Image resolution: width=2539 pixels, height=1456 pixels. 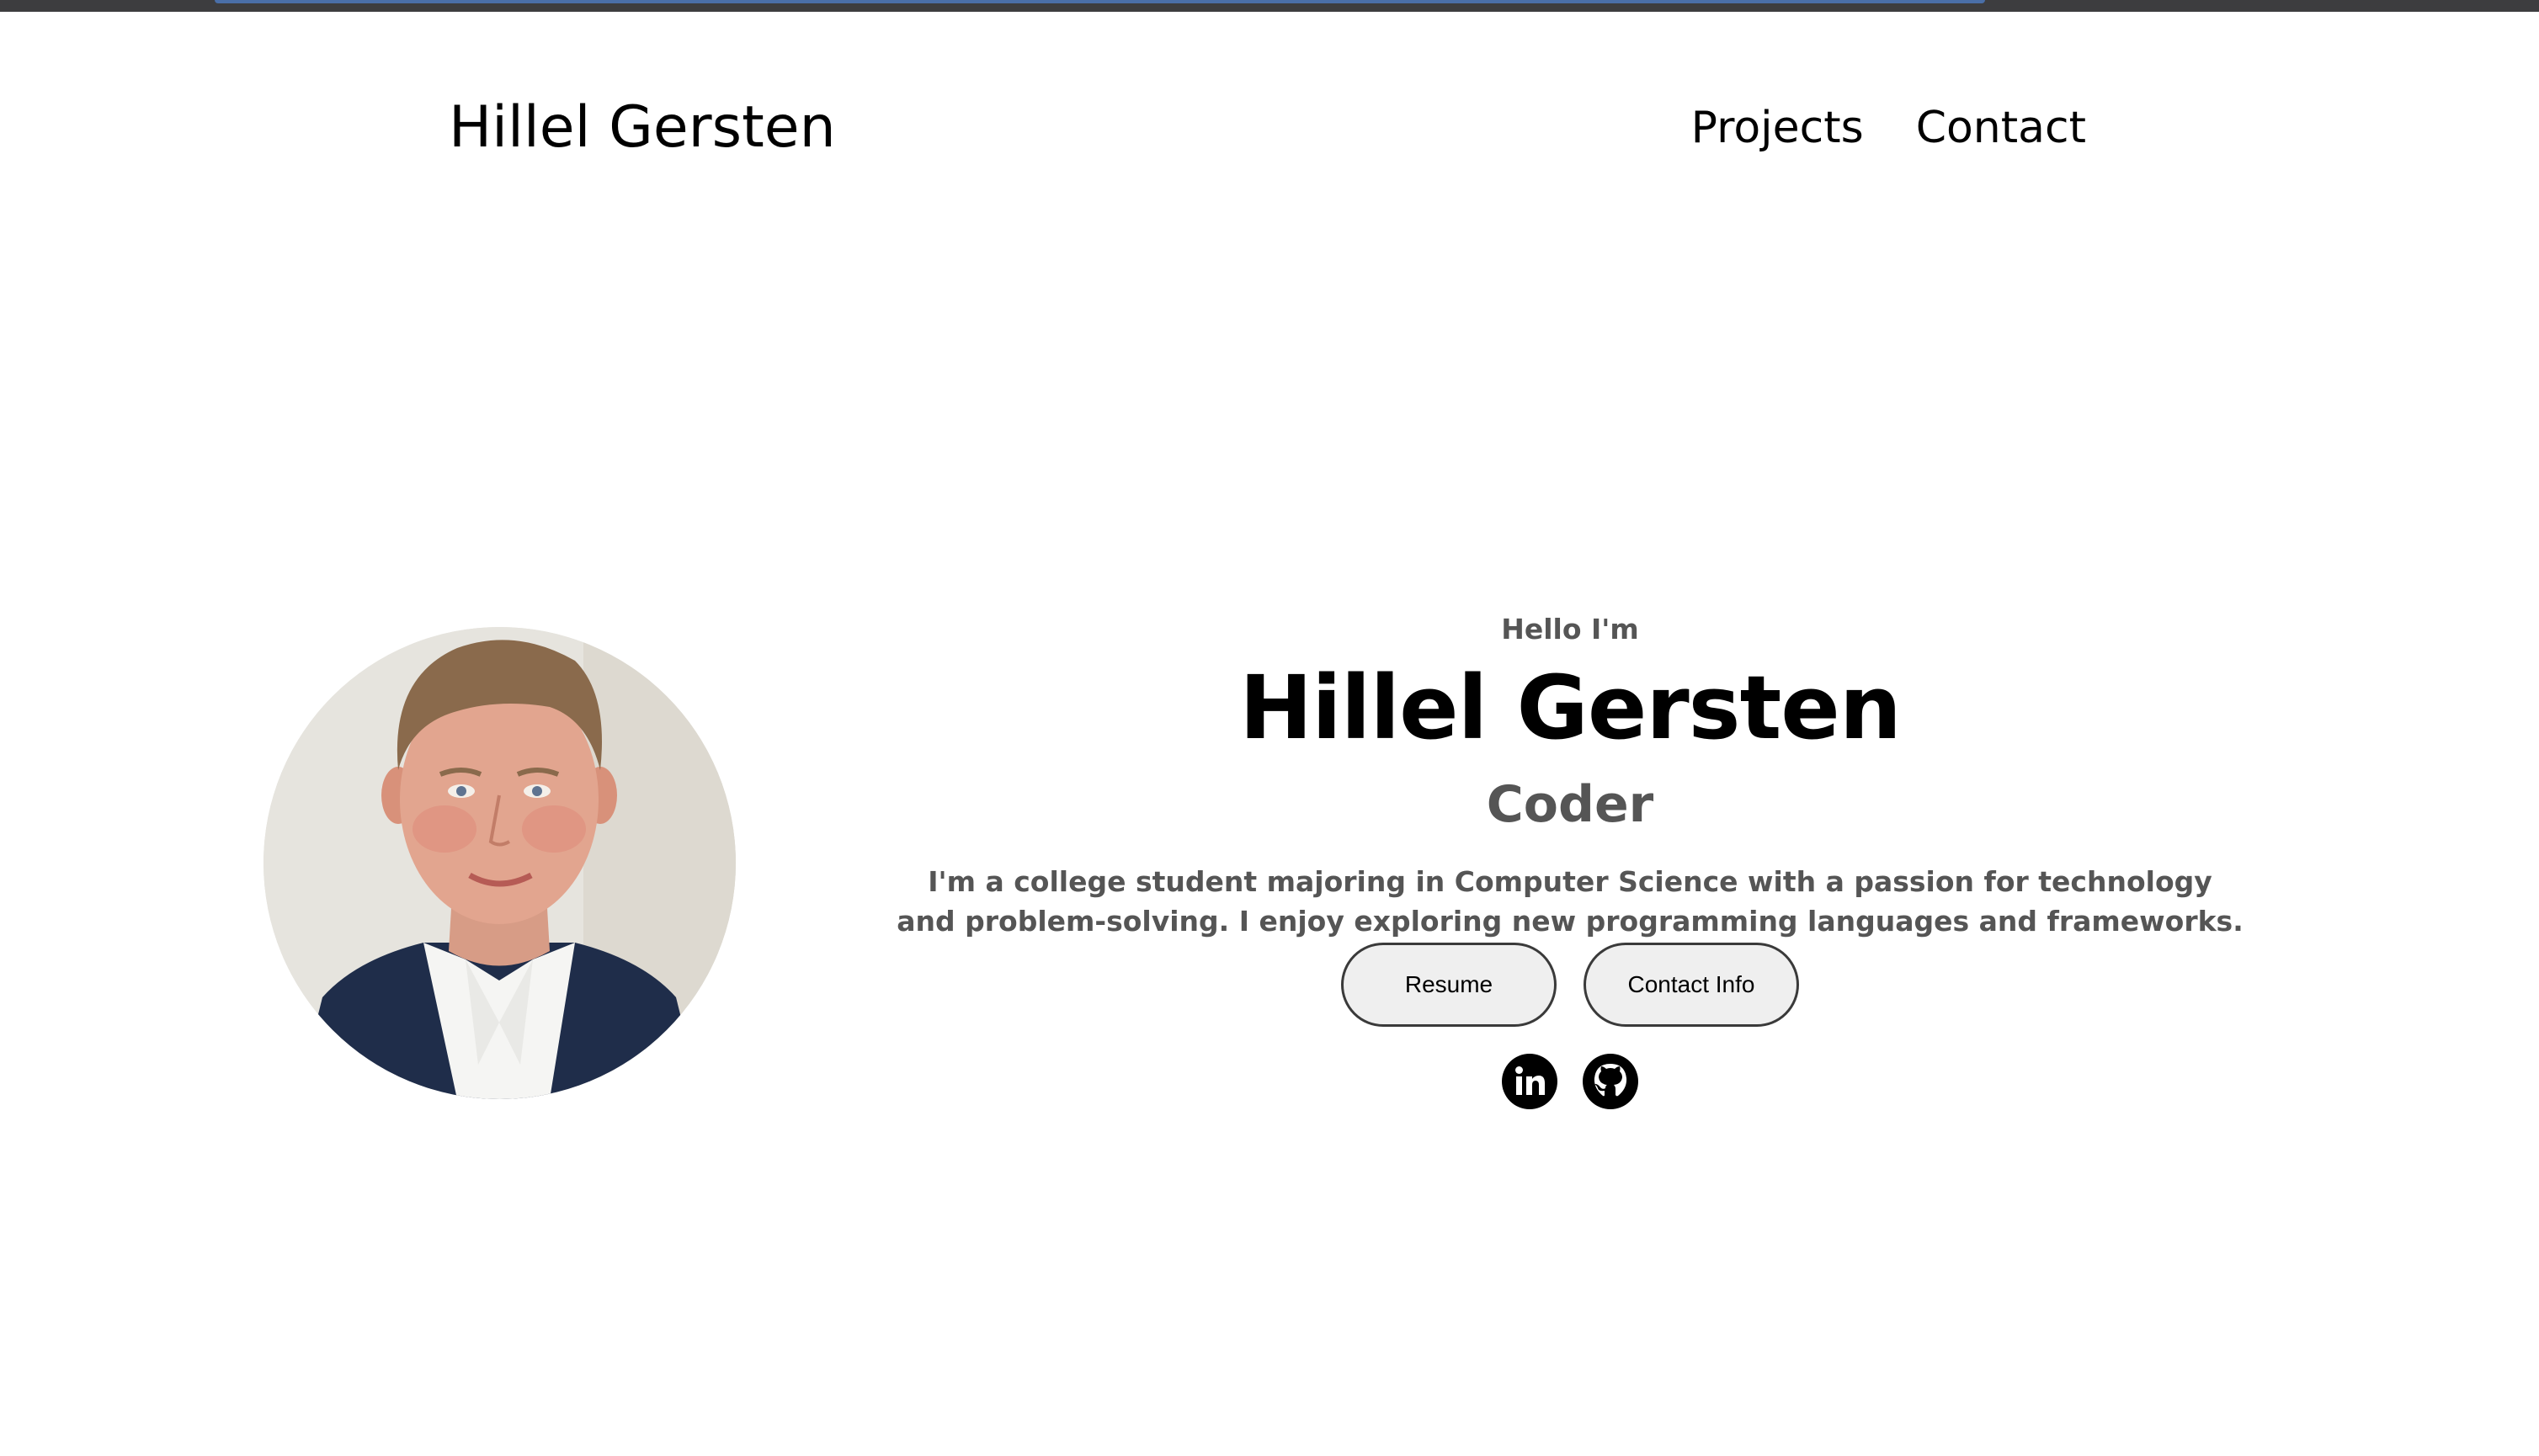 I want to click on profile-photo-illustration, so click(x=499, y=863).